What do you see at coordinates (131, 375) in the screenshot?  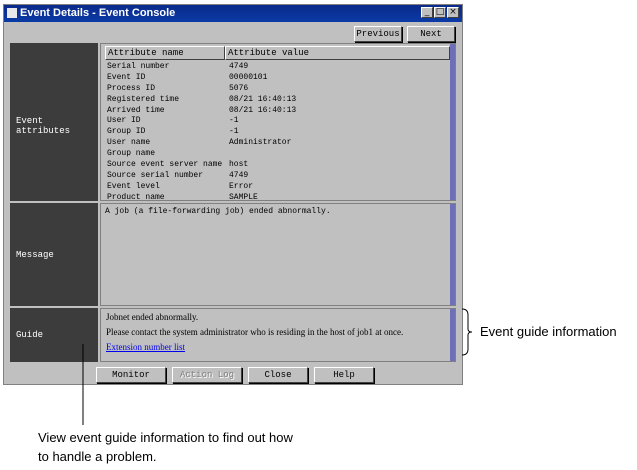 I see `monitor-button: Monitor` at bounding box center [131, 375].